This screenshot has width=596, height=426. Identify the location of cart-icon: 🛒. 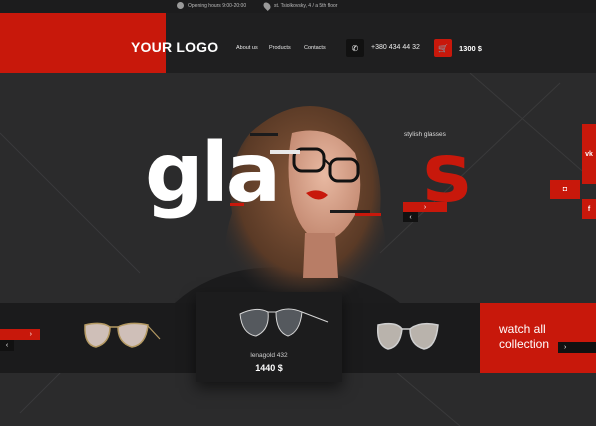
(443, 48).